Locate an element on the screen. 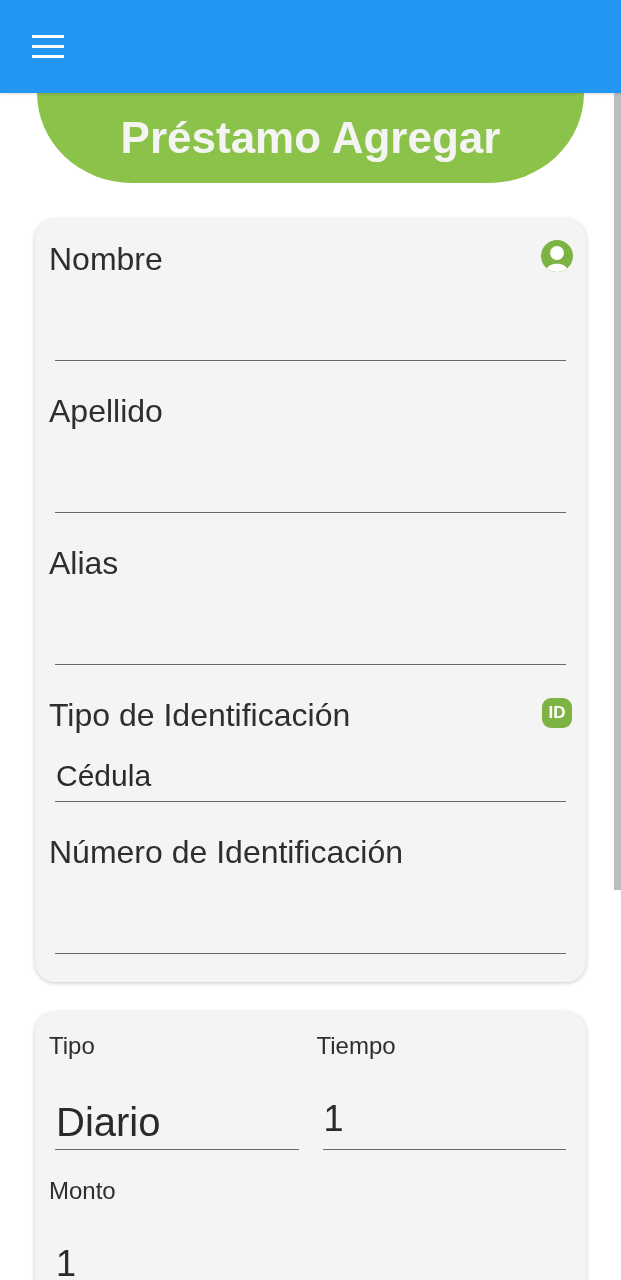  person-icon is located at coordinates (557, 256).